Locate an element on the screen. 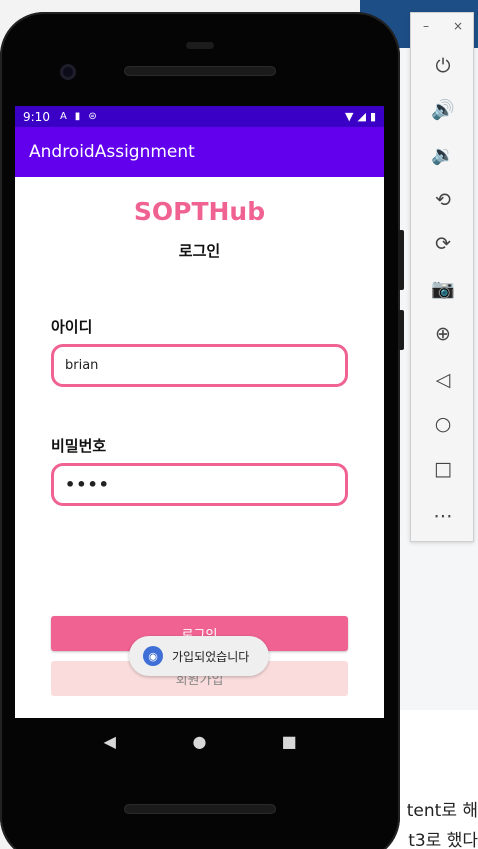 The image size is (478, 849). camera-icon: 📷 is located at coordinates (443, 289).